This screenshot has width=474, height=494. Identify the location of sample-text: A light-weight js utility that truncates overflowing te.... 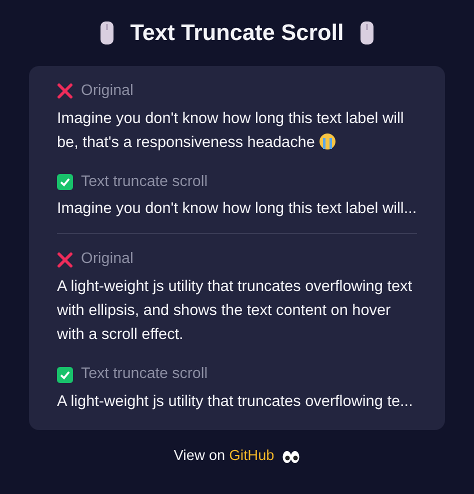
(235, 402).